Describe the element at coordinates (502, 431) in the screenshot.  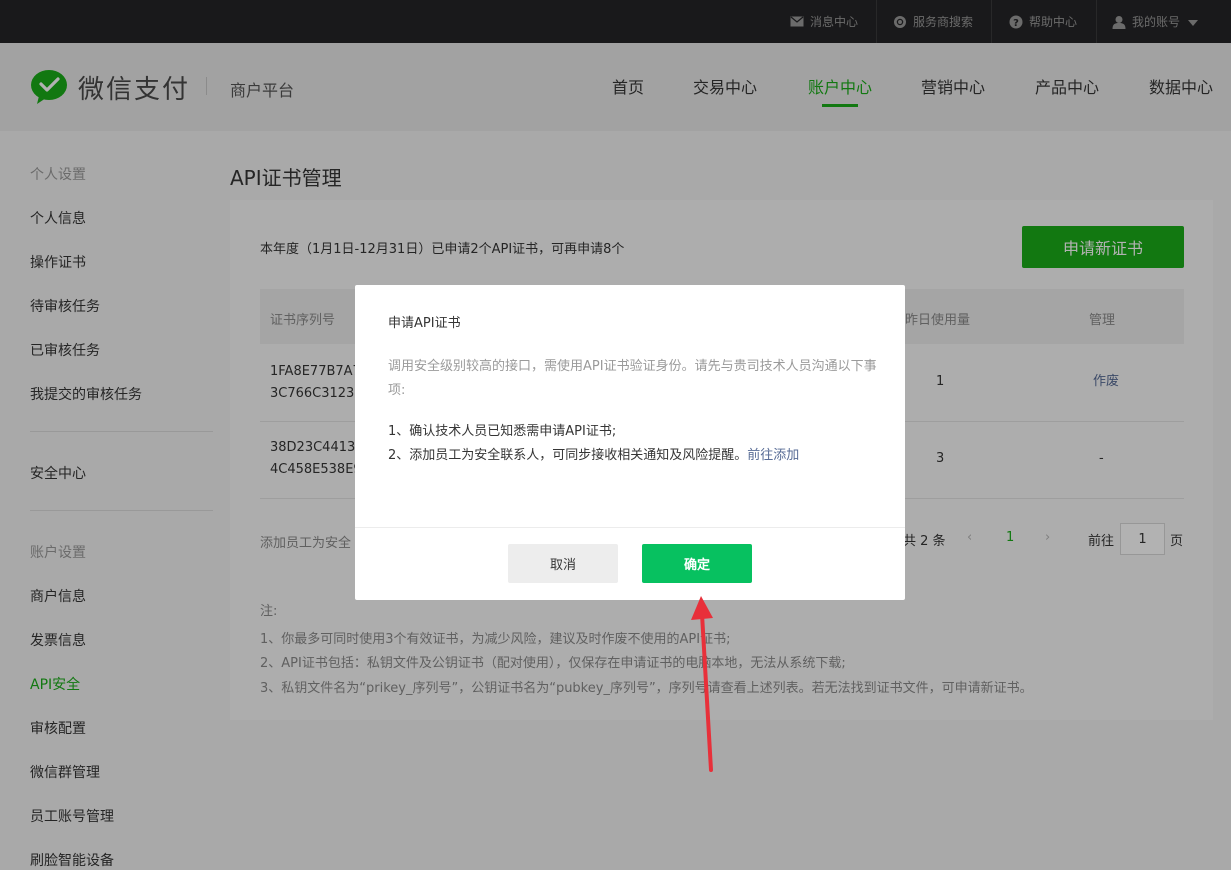
I see `dialog-item-1: 1、确认技术人员已知悉需申请API证书;` at that location.